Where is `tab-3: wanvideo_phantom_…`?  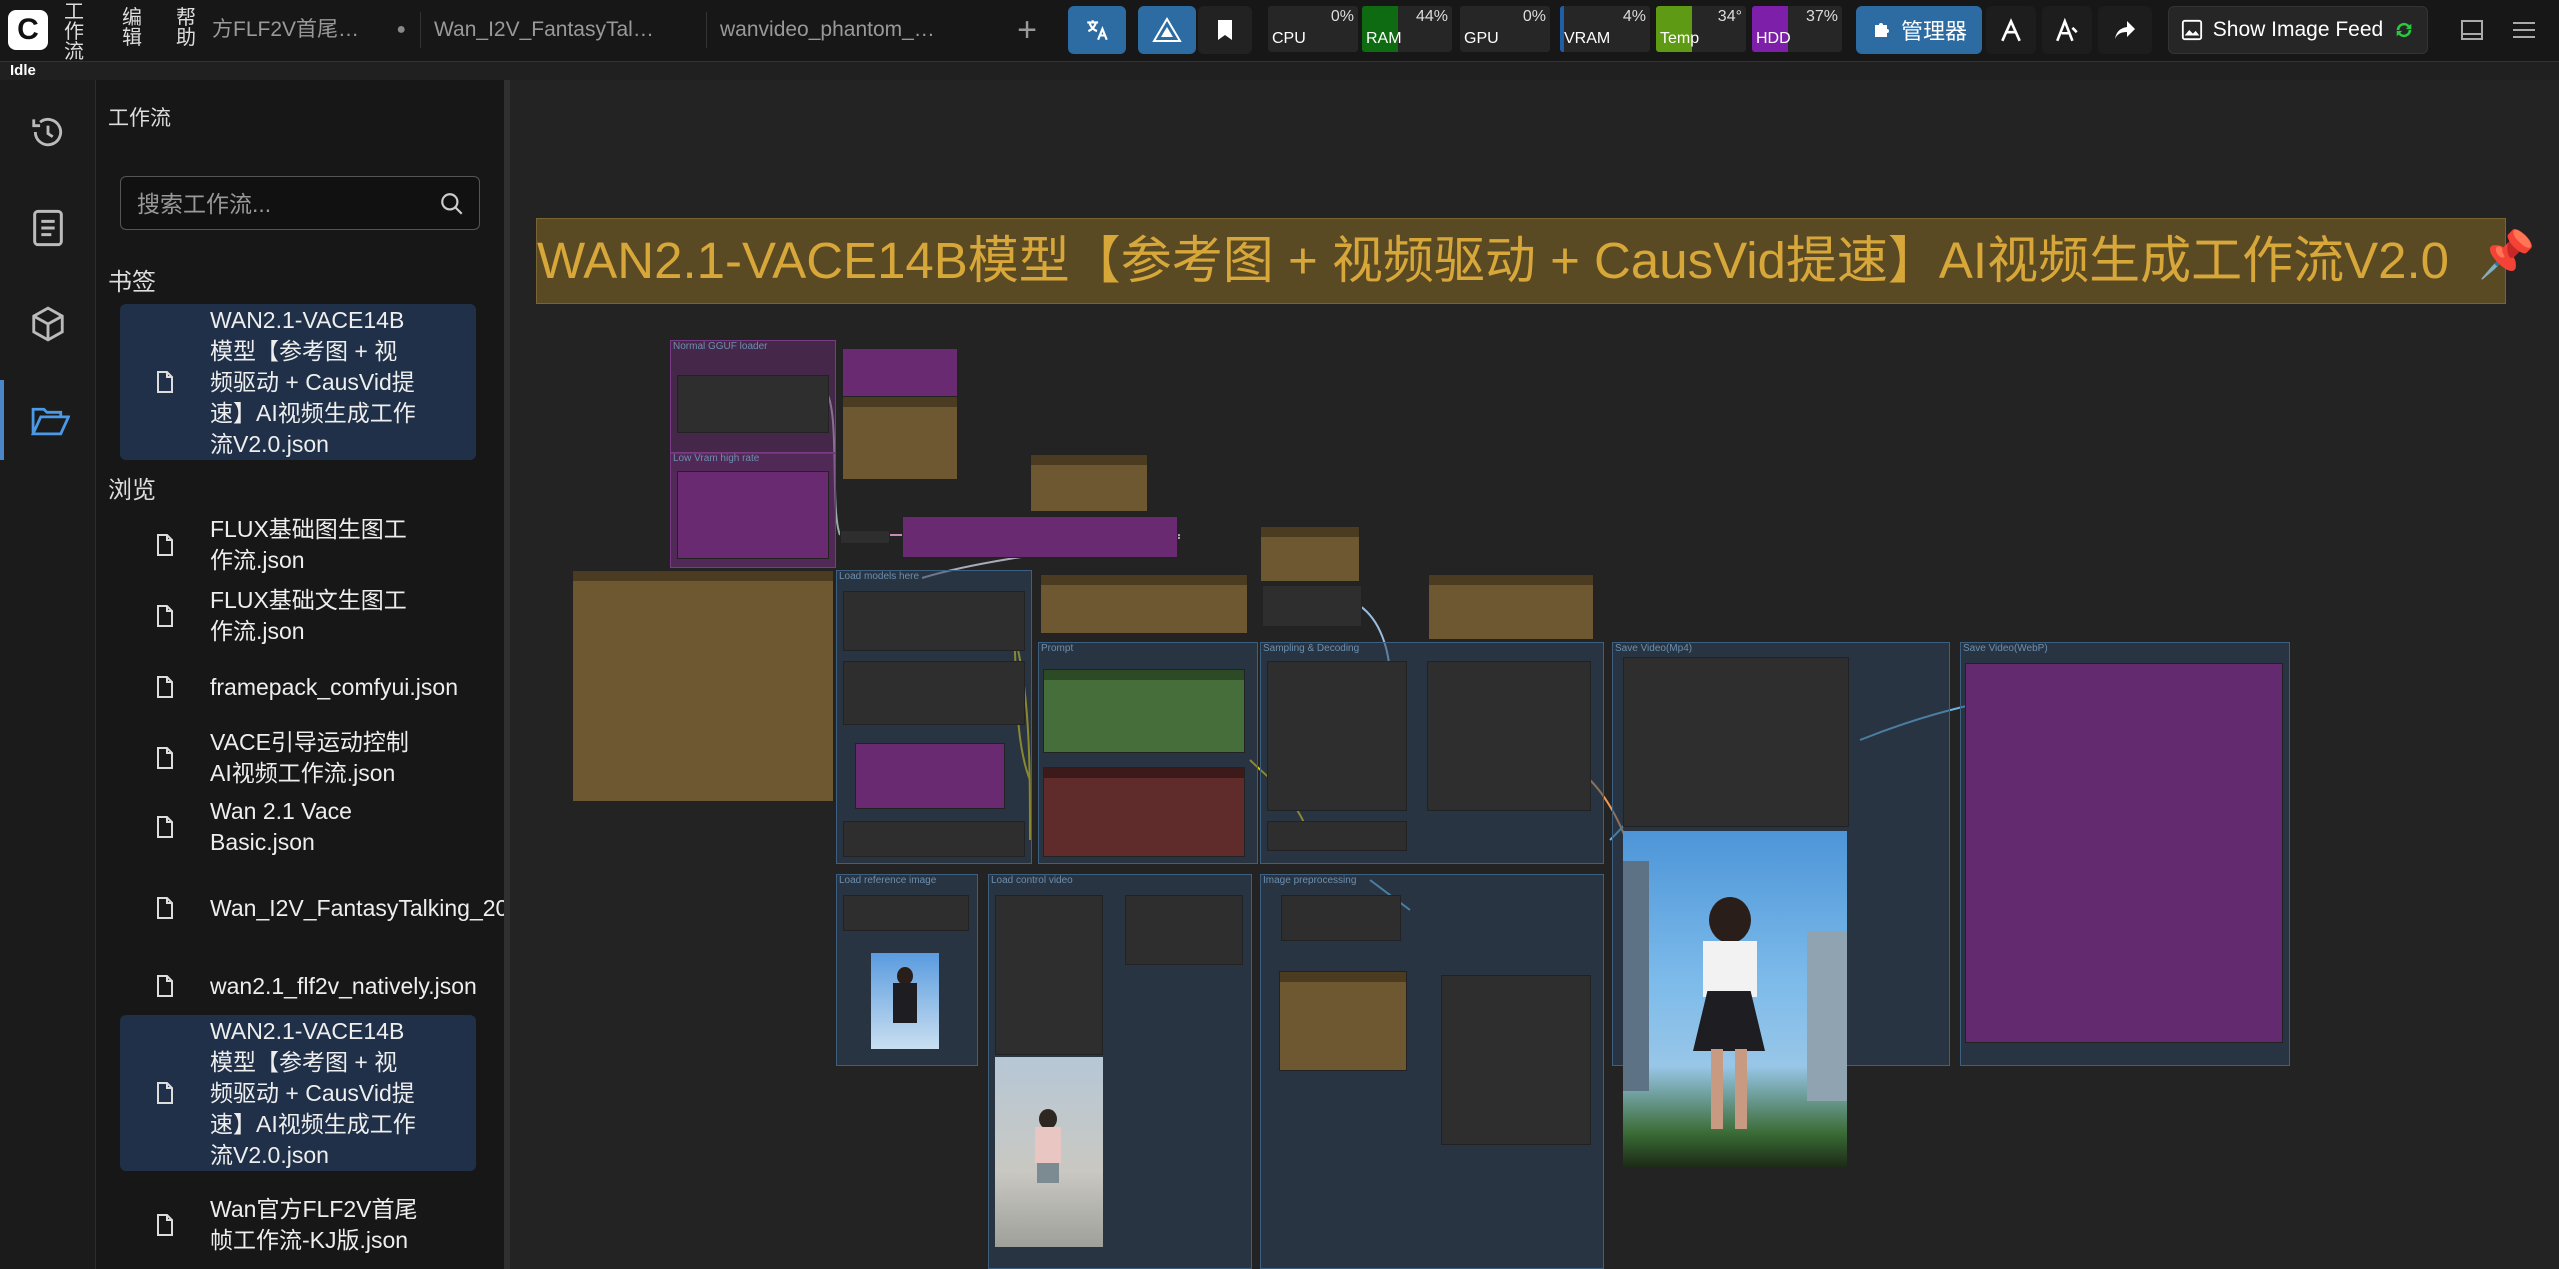 tab-3: wanvideo_phantom_… is located at coordinates (851, 30).